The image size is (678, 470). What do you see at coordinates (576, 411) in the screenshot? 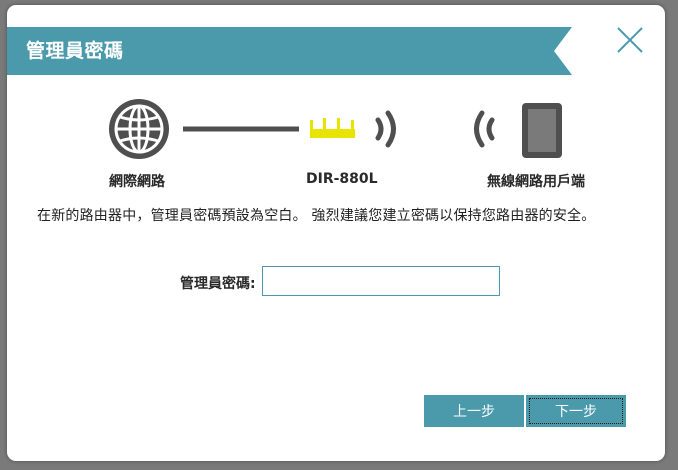
I see `next-button: 下一步` at bounding box center [576, 411].